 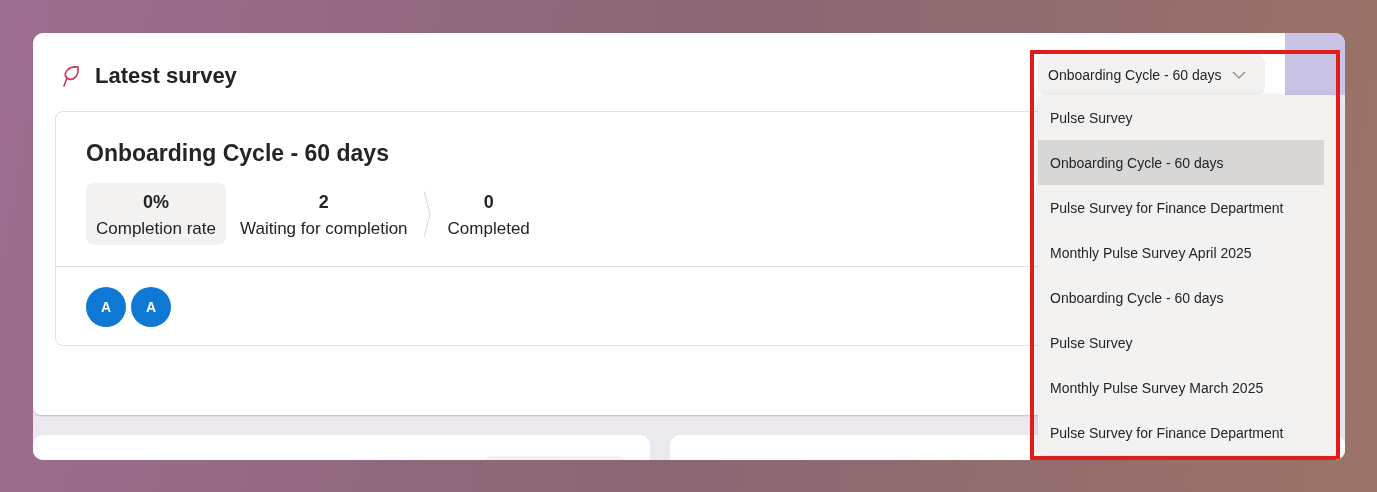 What do you see at coordinates (1315, 64) in the screenshot?
I see `side-panel` at bounding box center [1315, 64].